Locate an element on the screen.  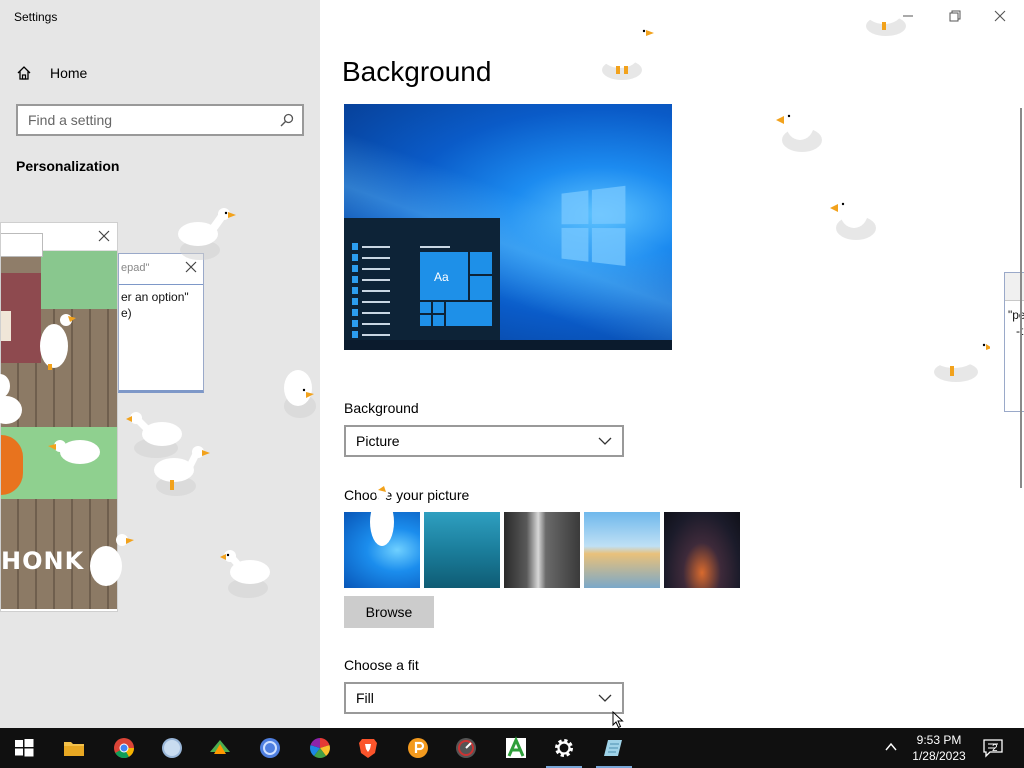
notepad-icon is located at coordinates (614, 748).